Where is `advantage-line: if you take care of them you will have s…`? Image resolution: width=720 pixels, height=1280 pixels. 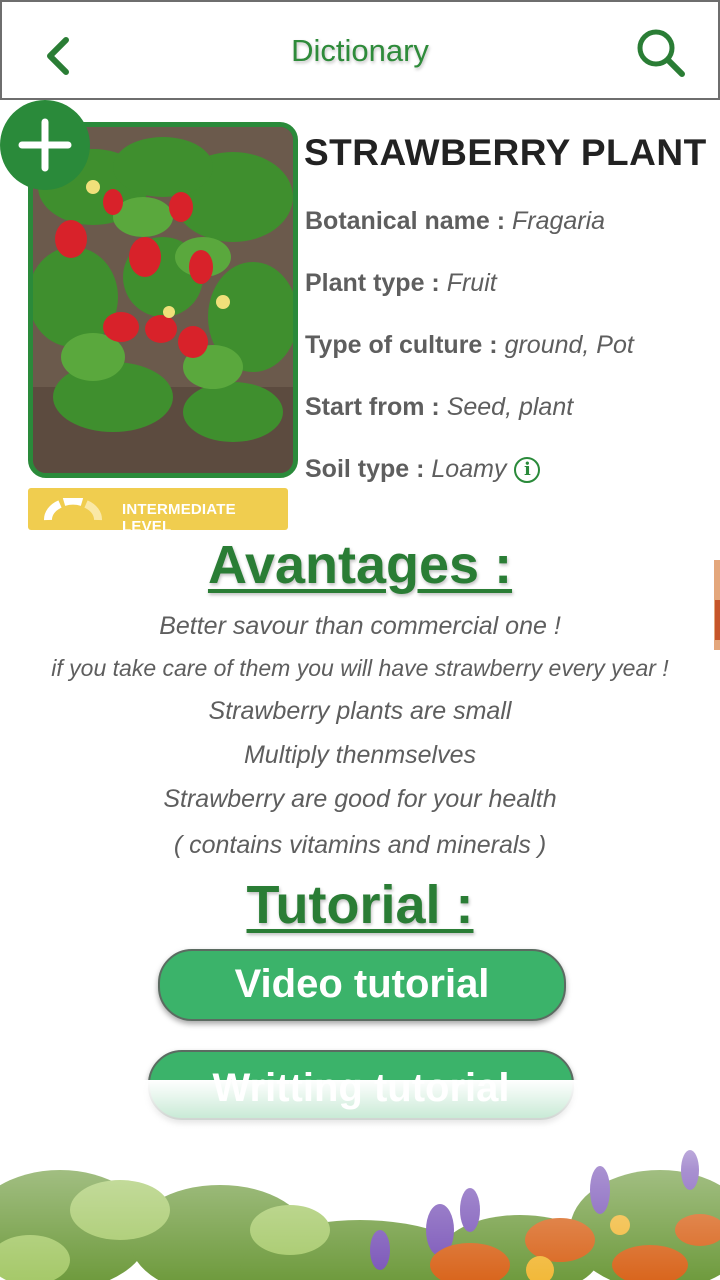
advantage-line: if you take care of them you will have s… is located at coordinates (360, 668).